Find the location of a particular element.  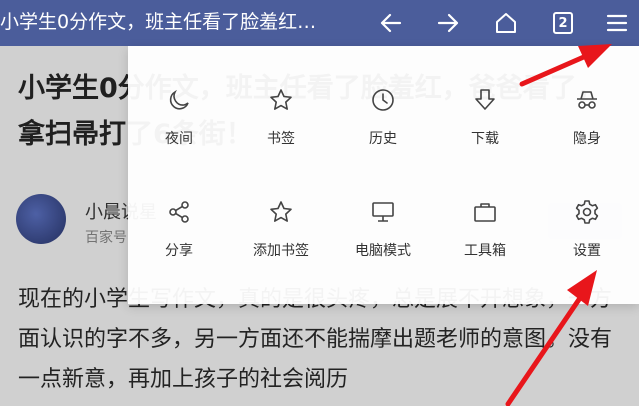

menu-item-desktop-mode: 电脑模式 is located at coordinates (383, 212).